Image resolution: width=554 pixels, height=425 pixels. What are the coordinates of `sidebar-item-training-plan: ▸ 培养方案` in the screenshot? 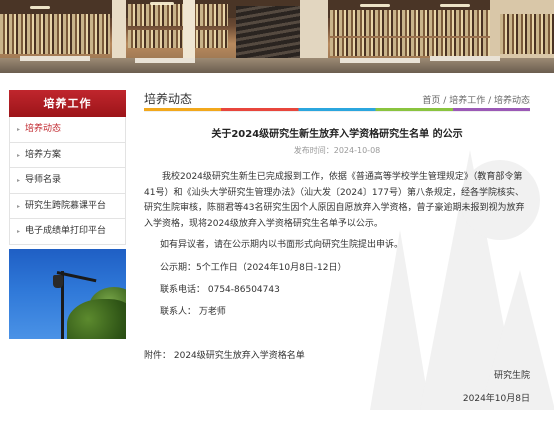 It's located at (67, 155).